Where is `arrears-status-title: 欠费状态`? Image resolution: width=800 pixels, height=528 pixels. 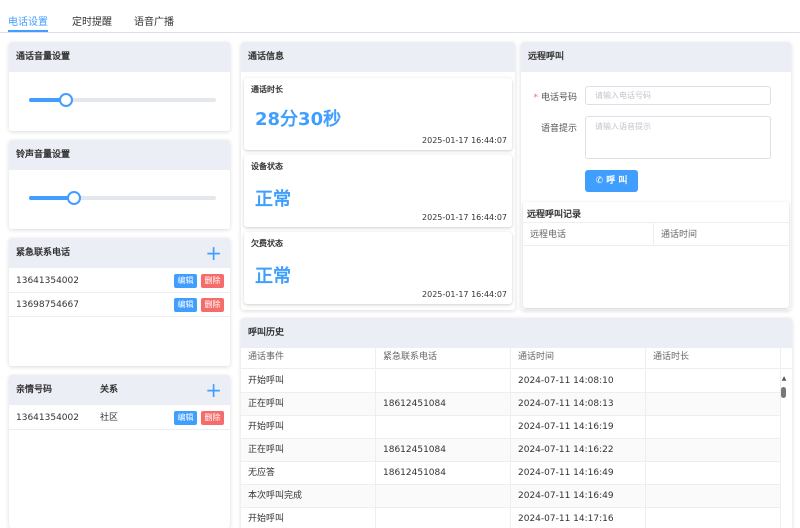 arrears-status-title: 欠费状态 is located at coordinates (267, 243).